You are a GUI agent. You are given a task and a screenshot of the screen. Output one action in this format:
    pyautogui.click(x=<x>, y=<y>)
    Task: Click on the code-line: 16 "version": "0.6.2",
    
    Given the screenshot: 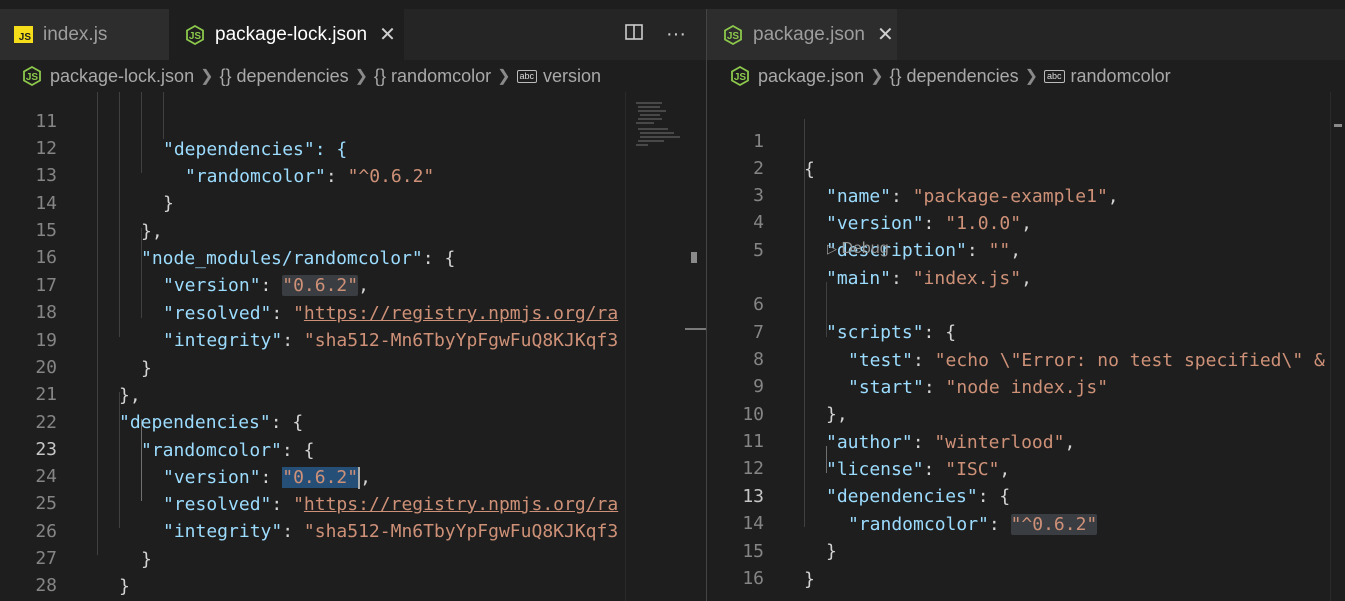 What is the action you would take?
    pyautogui.click(x=353, y=256)
    